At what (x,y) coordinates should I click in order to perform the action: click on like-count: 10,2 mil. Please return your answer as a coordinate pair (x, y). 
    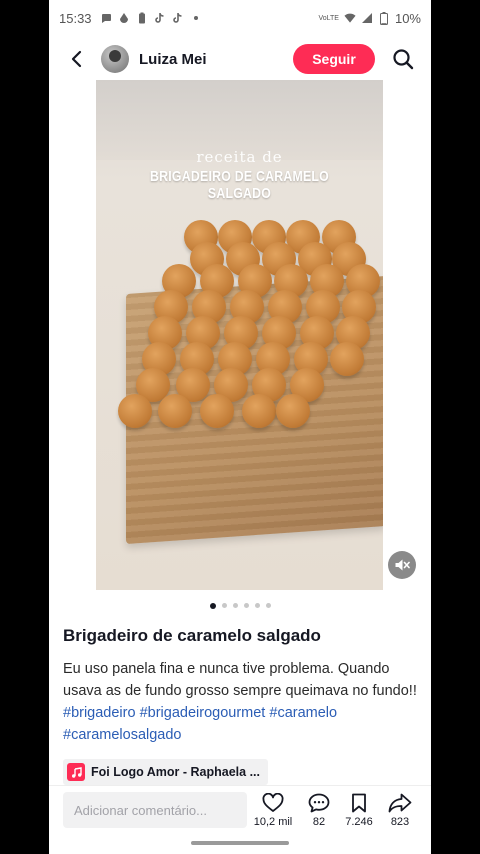
    Looking at the image, I should click on (273, 822).